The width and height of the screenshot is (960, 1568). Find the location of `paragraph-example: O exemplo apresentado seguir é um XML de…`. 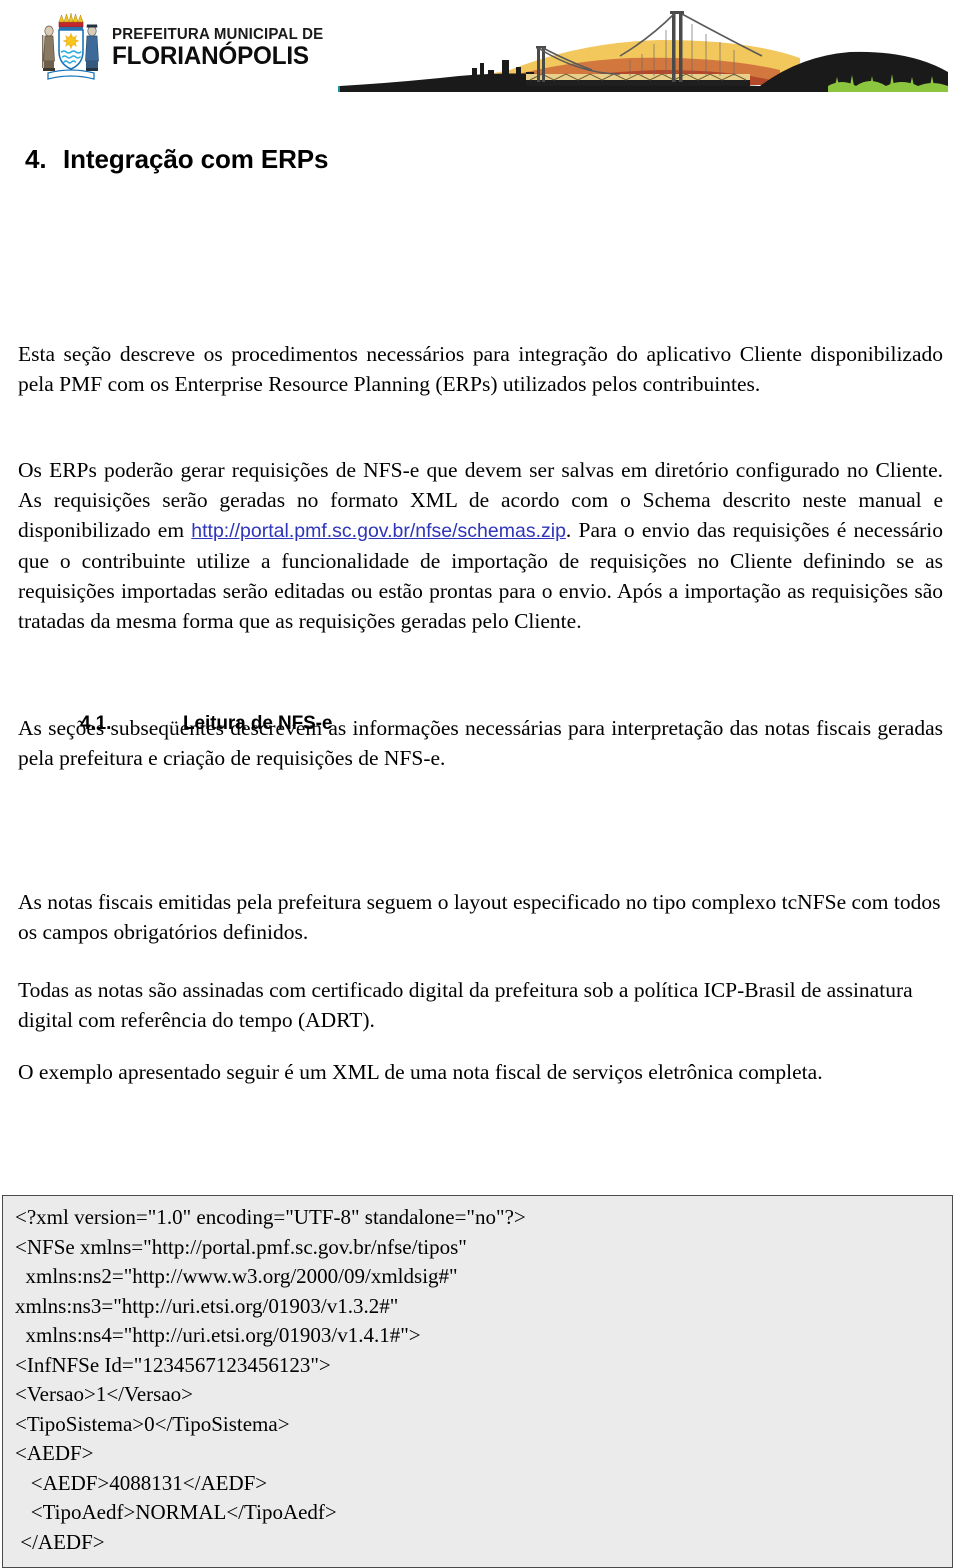

paragraph-example: O exemplo apresentado seguir é um XML de… is located at coordinates (420, 1072).